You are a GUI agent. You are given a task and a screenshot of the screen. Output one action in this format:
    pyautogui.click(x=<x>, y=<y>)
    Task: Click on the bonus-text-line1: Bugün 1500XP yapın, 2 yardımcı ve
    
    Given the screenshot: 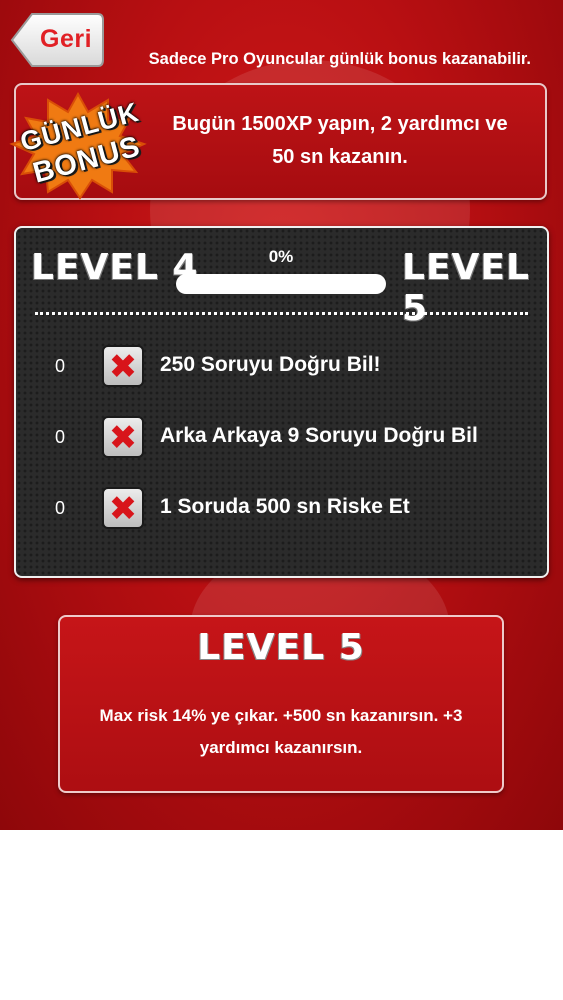 What is the action you would take?
    pyautogui.click(x=340, y=124)
    